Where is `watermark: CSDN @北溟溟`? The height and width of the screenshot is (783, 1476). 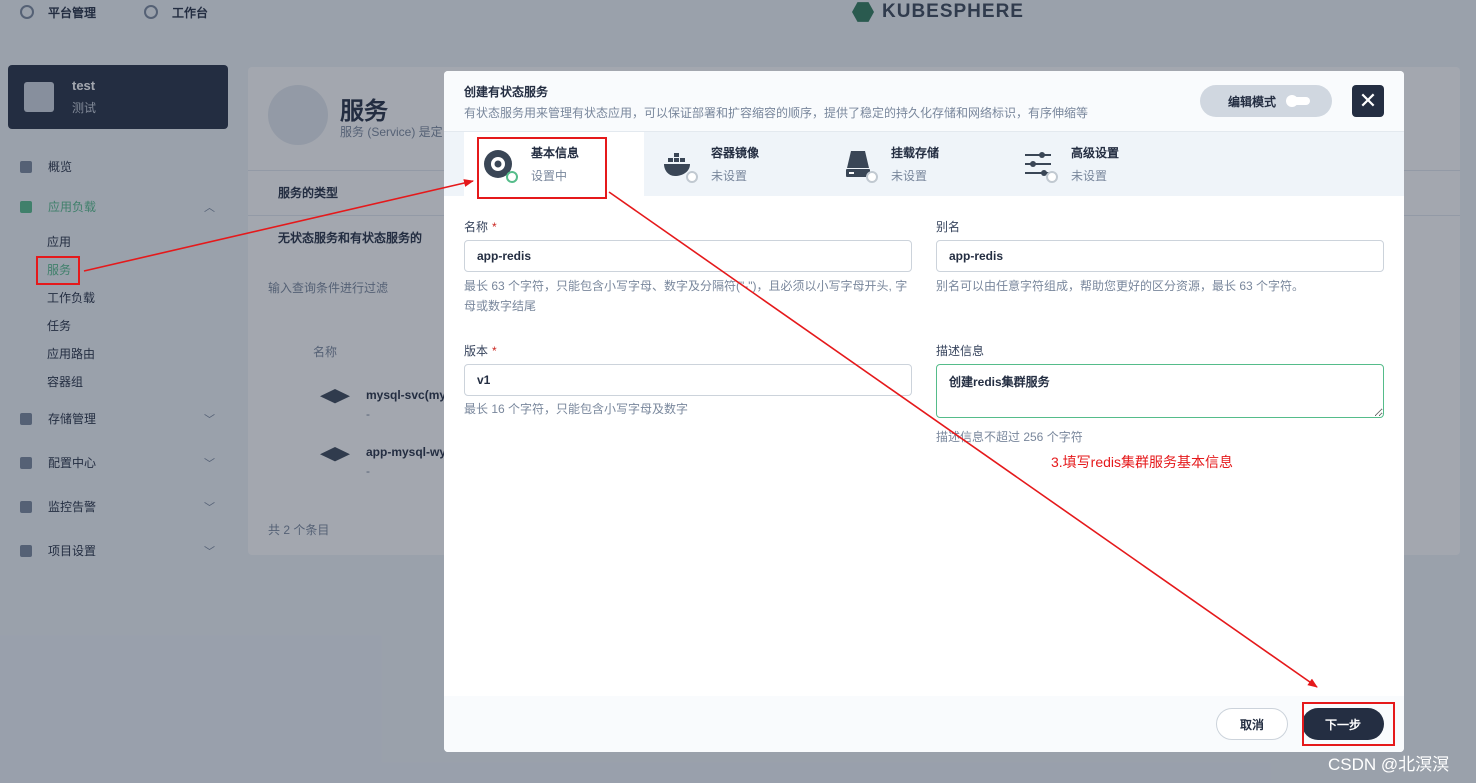 watermark: CSDN @北溟溟 is located at coordinates (1389, 764).